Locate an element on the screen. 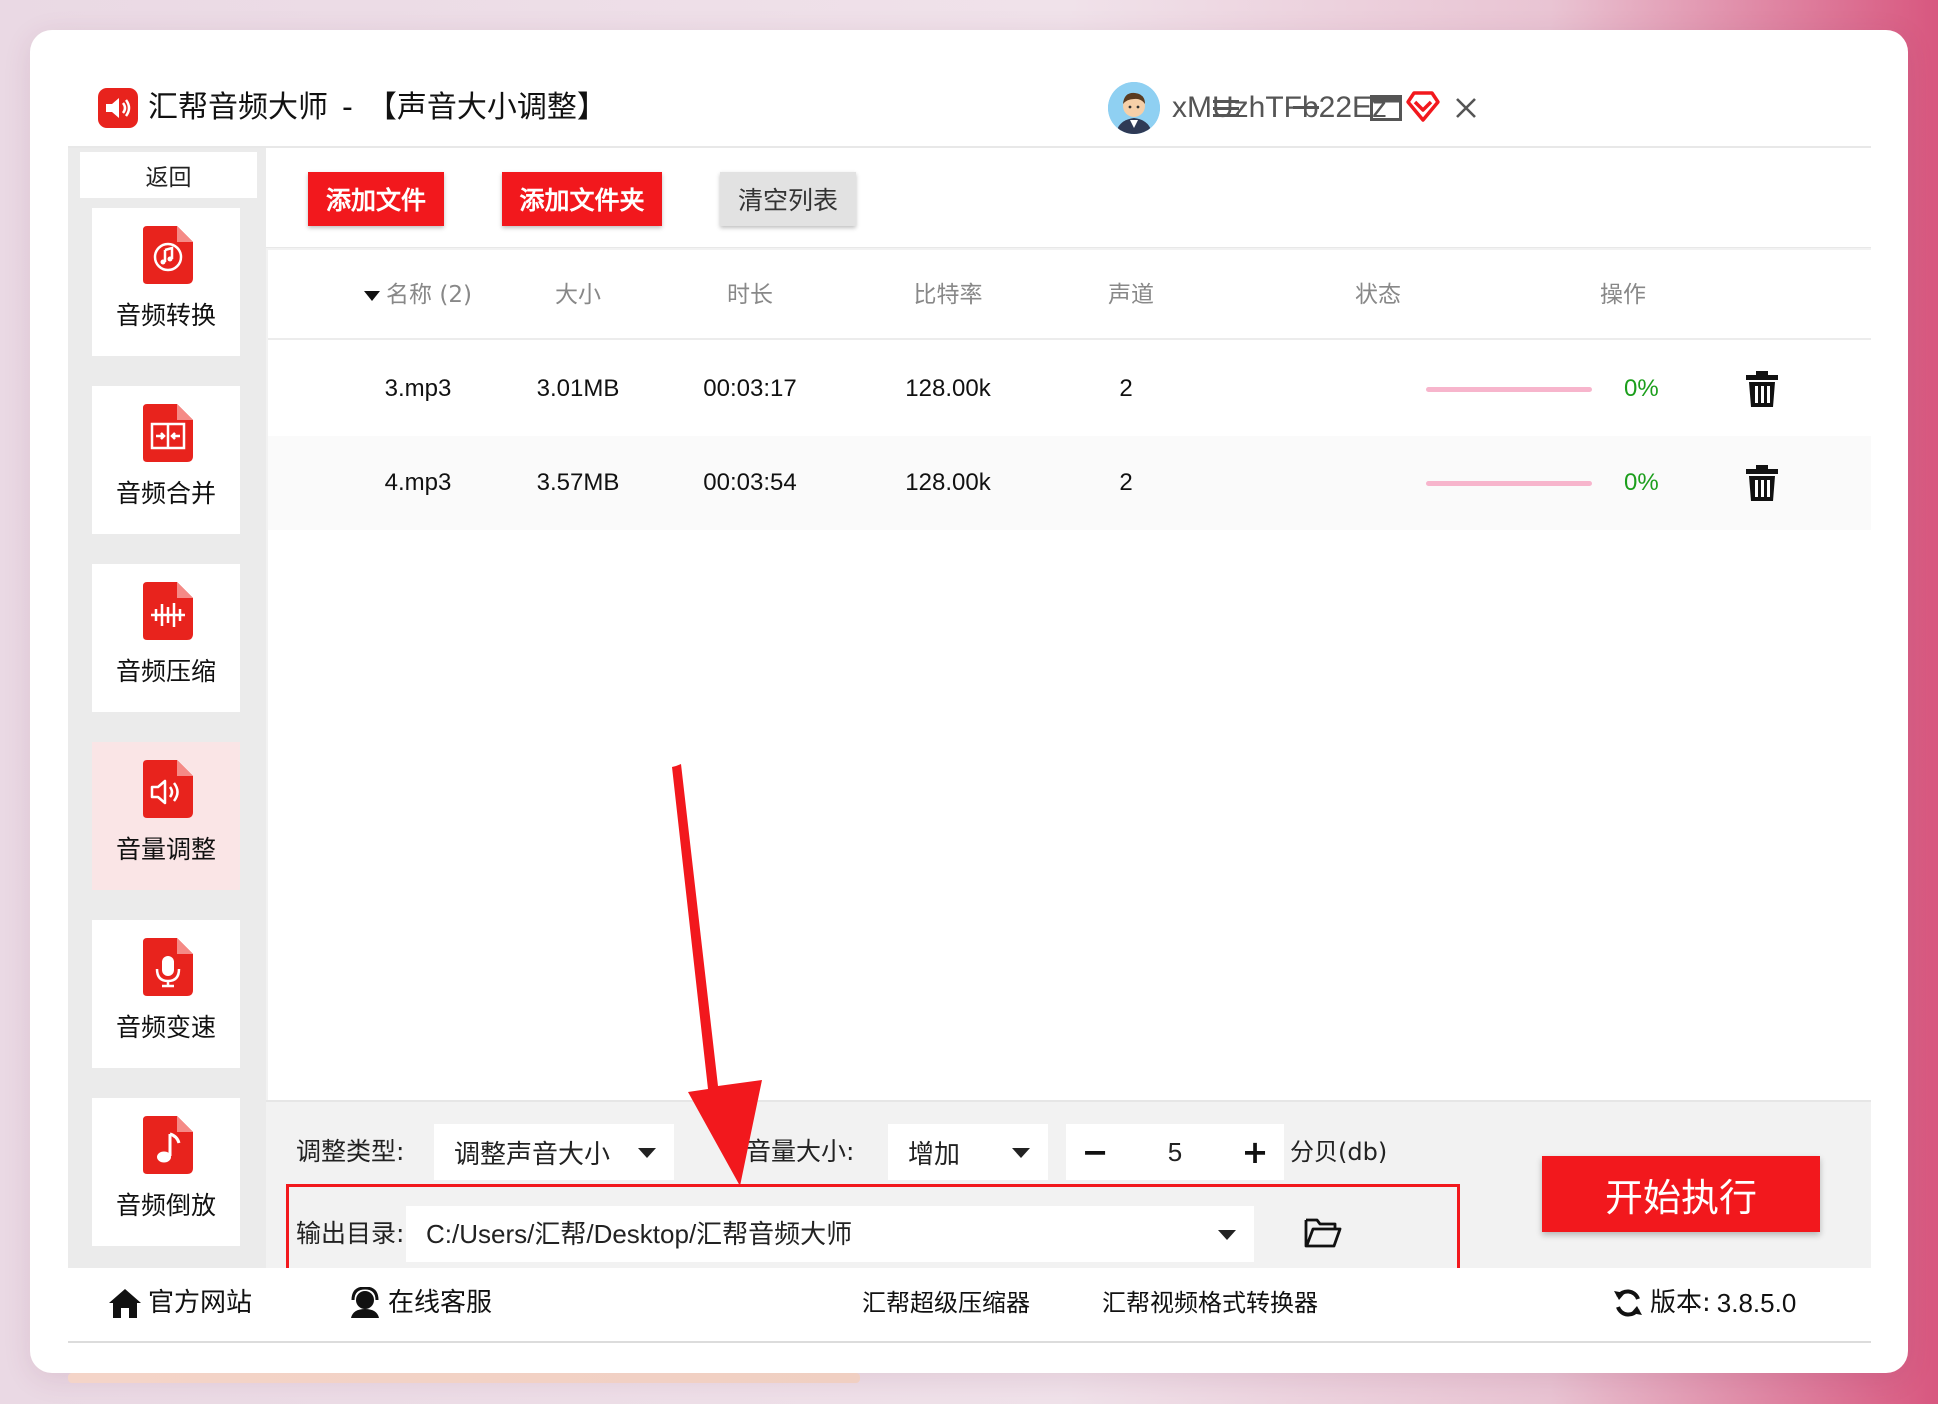 The width and height of the screenshot is (1938, 1404). sidebar-item-audio-compress: 音频压缩 is located at coordinates (166, 638).